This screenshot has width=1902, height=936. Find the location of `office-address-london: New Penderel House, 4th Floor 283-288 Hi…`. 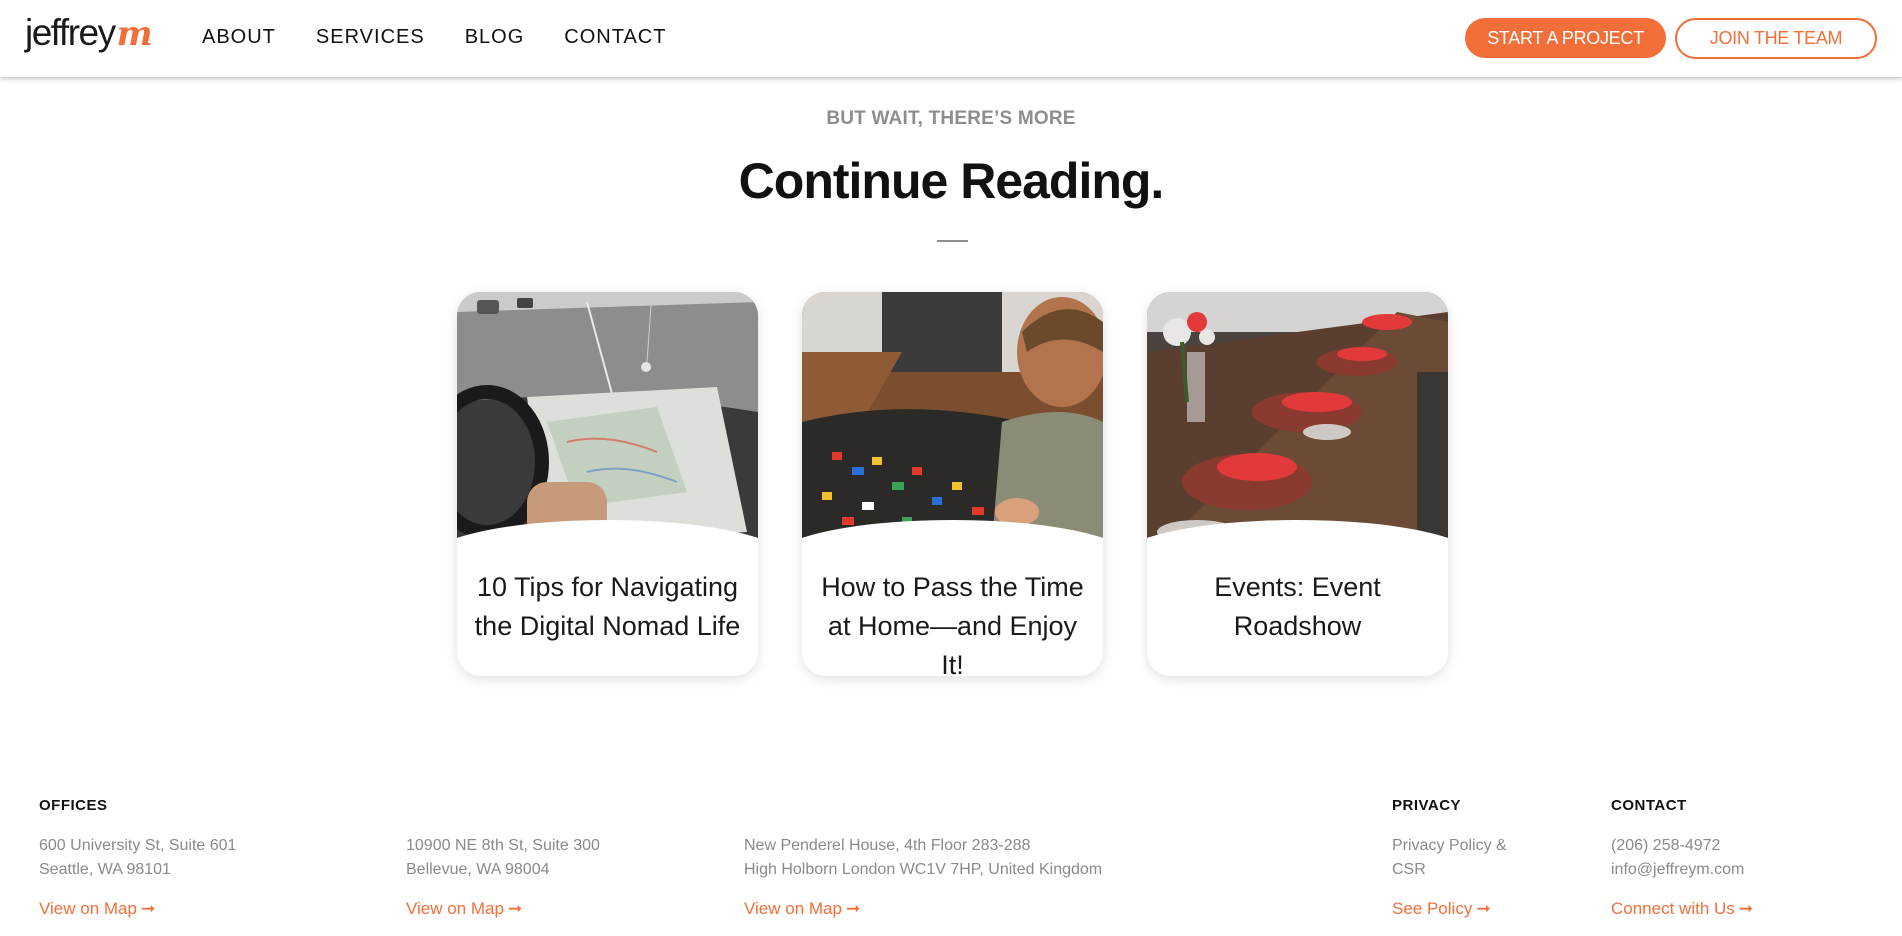

office-address-london: New Penderel House, 4th Floor 283-288 Hi… is located at coordinates (923, 857).